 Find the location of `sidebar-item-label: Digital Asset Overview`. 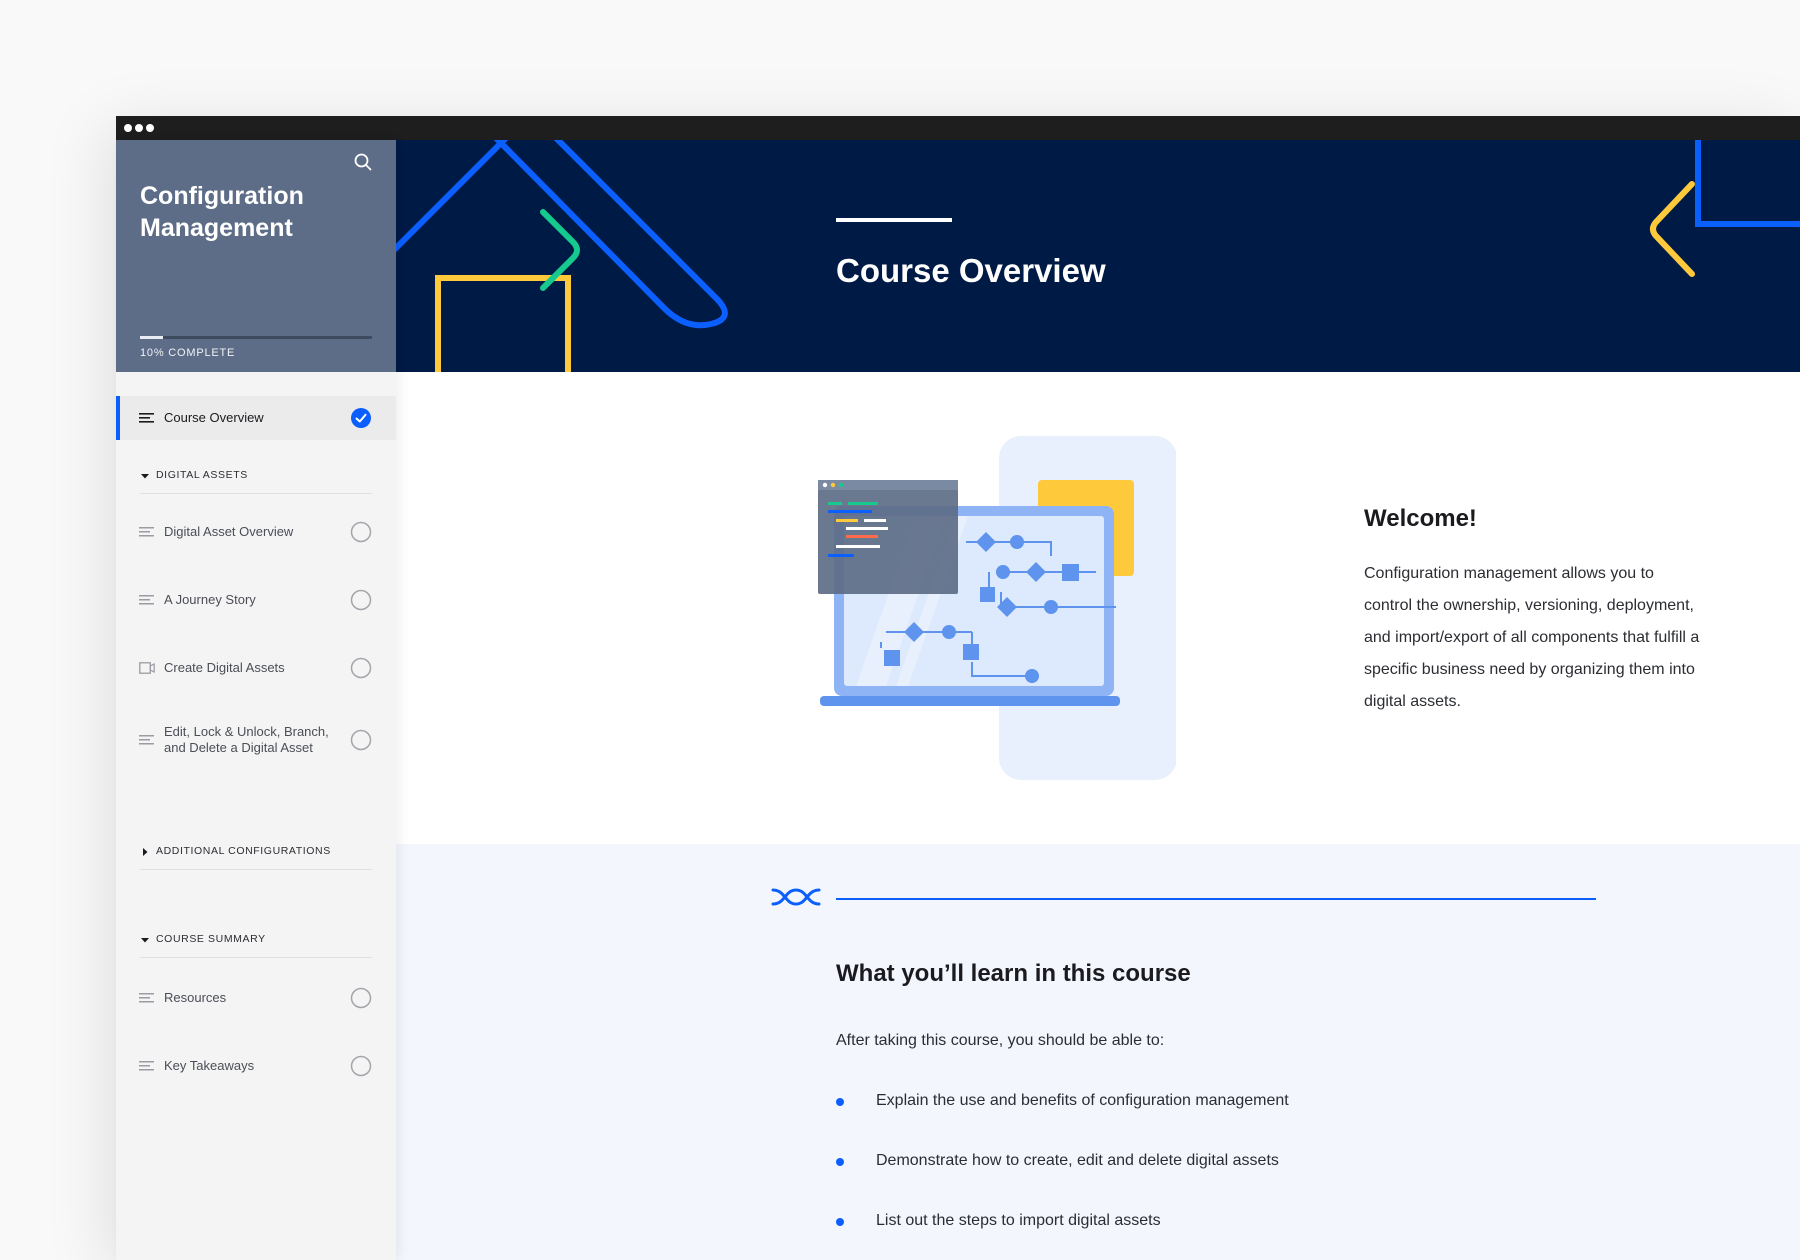

sidebar-item-label: Digital Asset Overview is located at coordinates (229, 531).